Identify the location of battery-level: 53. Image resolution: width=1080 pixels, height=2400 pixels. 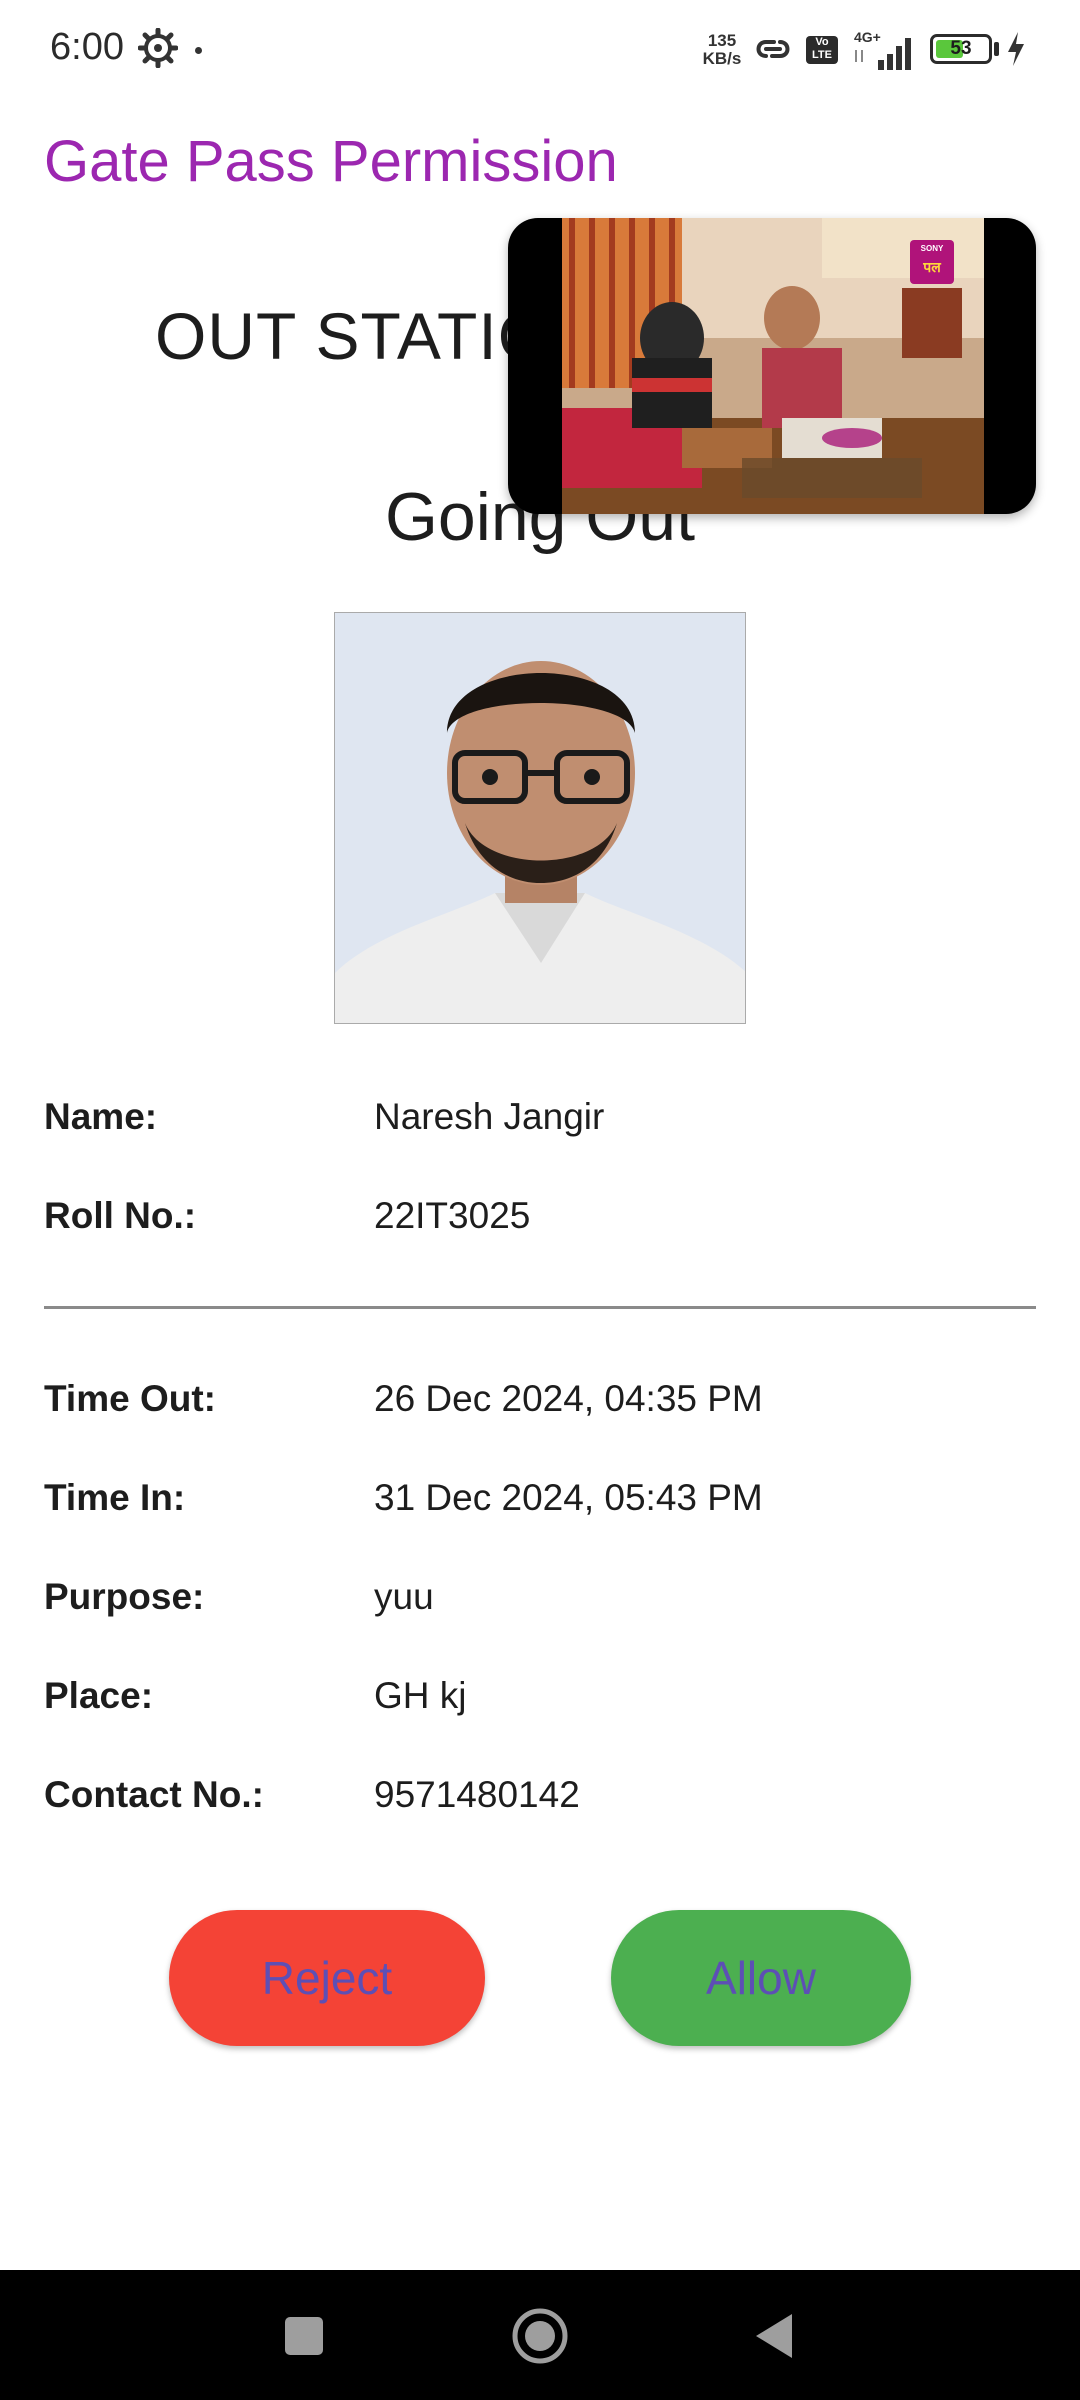
(961, 48).